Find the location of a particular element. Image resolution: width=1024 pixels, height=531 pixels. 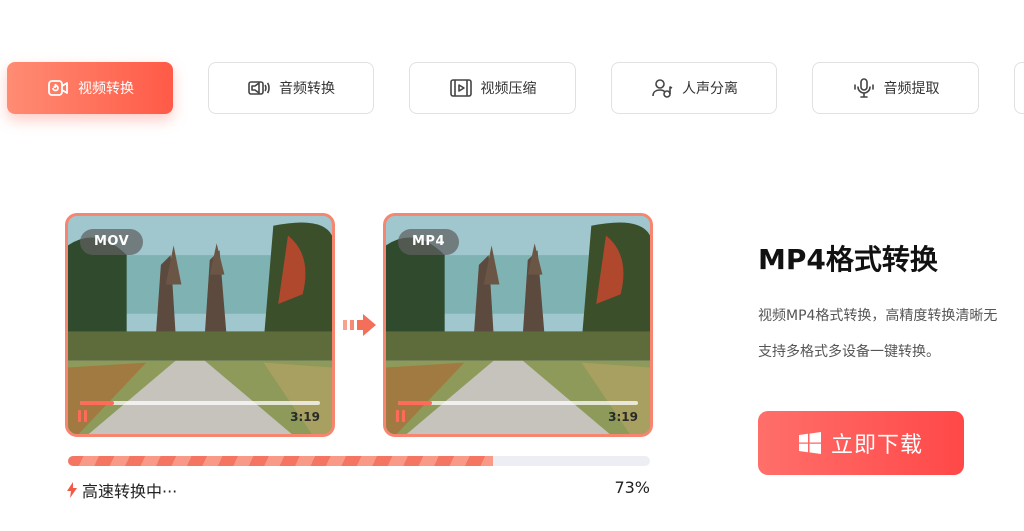

video-compress-icon is located at coordinates (461, 88).